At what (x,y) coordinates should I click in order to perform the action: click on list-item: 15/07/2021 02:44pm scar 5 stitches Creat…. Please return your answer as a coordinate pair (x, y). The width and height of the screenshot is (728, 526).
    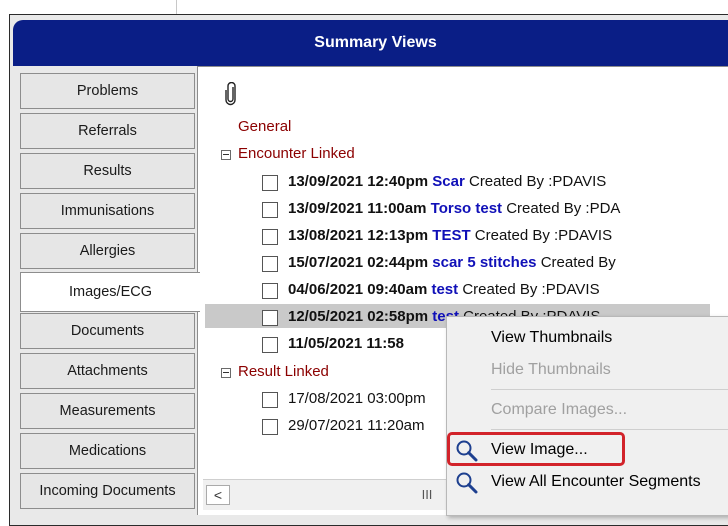
    Looking at the image, I should click on (452, 262).